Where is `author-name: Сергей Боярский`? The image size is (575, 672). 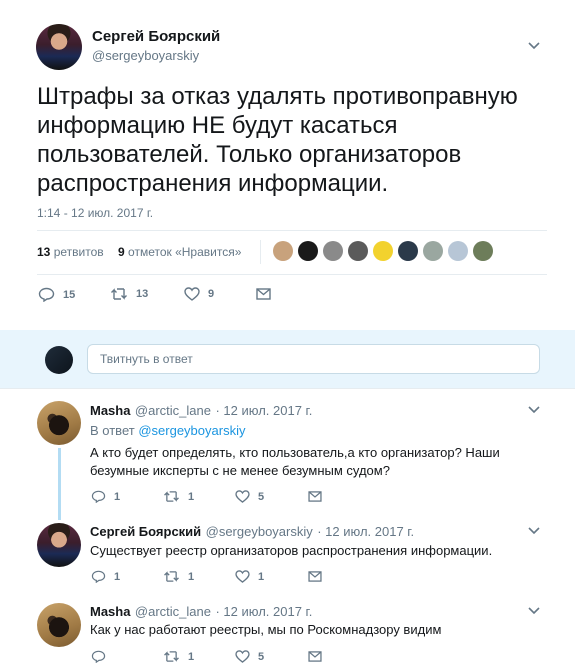
author-name: Сергей Боярский is located at coordinates (156, 36).